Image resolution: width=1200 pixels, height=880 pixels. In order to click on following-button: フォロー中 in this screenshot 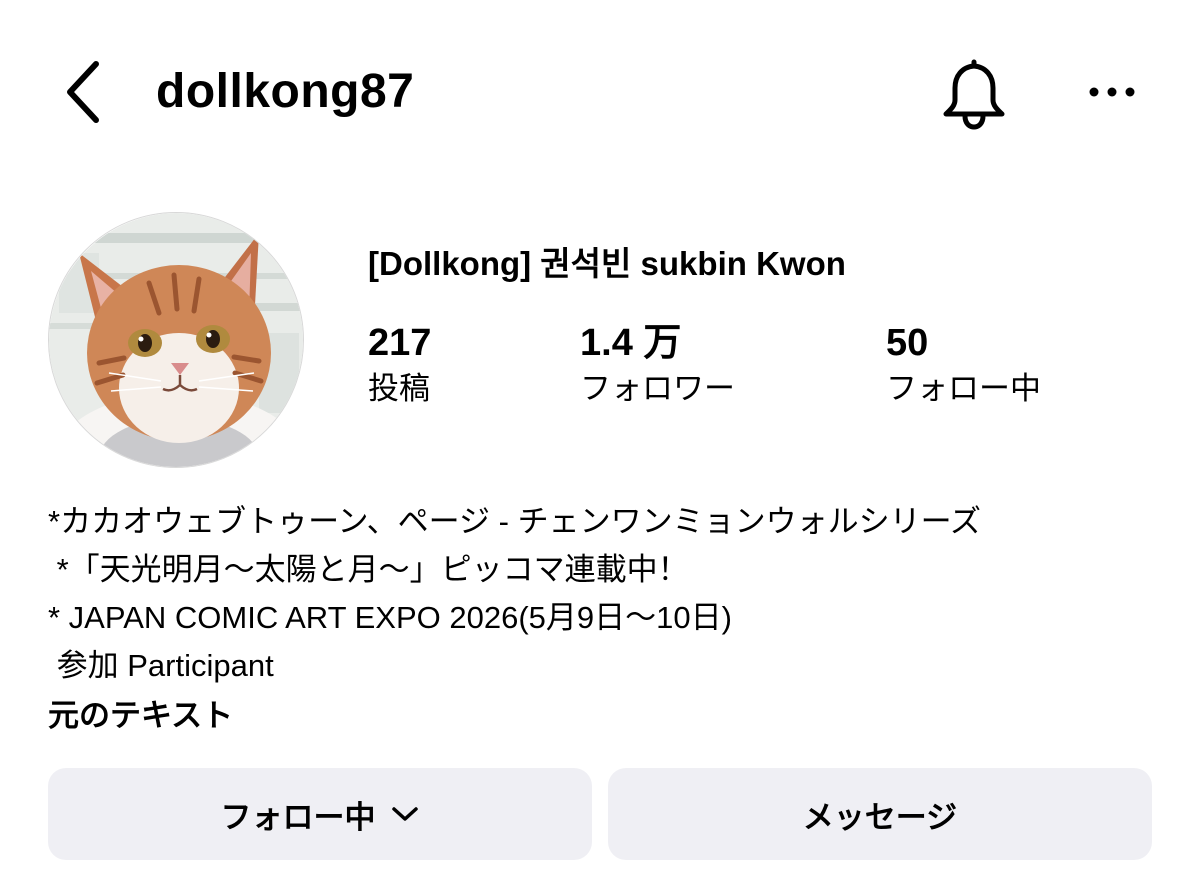, I will do `click(320, 814)`.